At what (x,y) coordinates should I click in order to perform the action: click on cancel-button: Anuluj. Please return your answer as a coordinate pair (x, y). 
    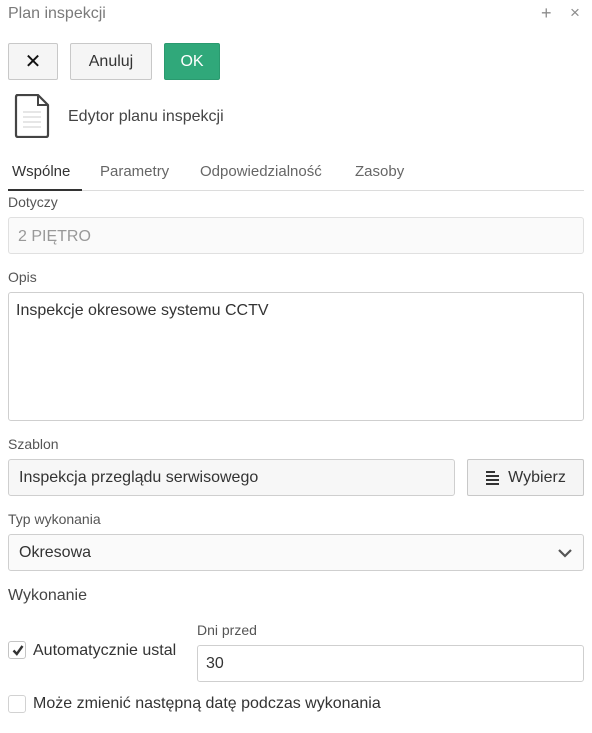
    Looking at the image, I should click on (111, 61).